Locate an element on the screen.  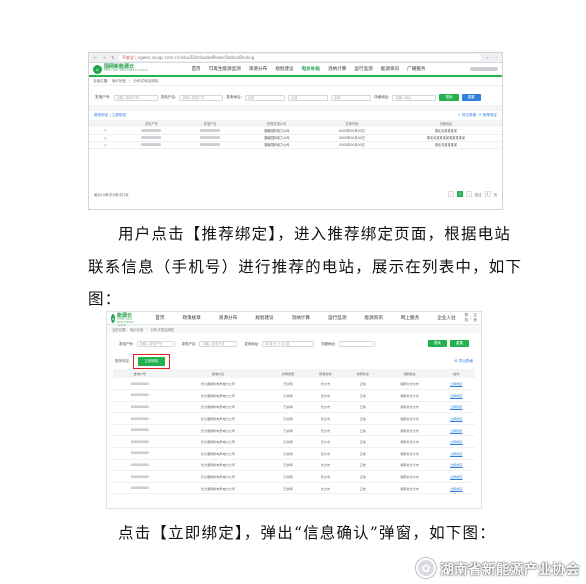
register-link: 注册 is located at coordinates (475, 318).